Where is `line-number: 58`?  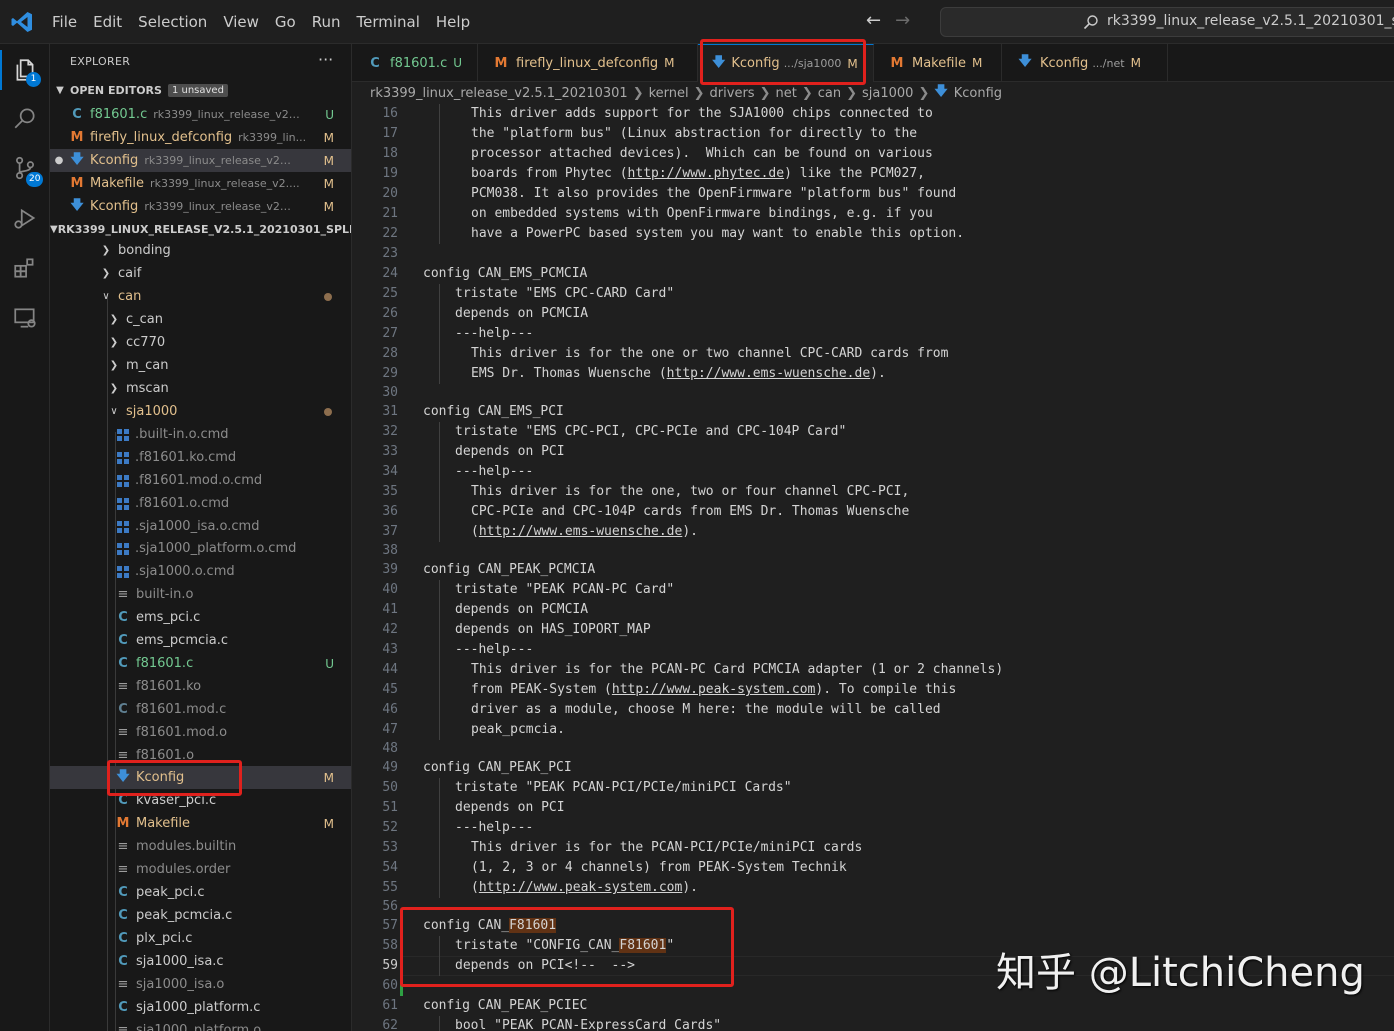 line-number: 58 is located at coordinates (390, 945).